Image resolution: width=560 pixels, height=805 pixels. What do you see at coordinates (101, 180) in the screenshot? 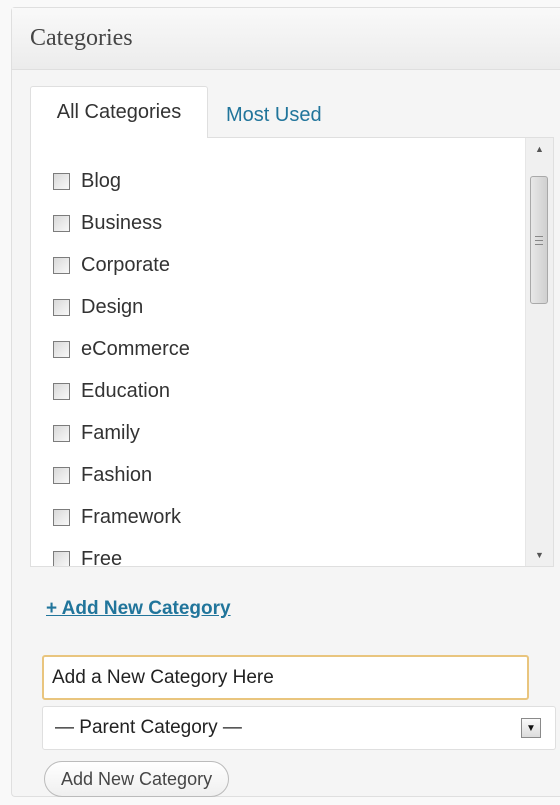
I see `category-label: Blog` at bounding box center [101, 180].